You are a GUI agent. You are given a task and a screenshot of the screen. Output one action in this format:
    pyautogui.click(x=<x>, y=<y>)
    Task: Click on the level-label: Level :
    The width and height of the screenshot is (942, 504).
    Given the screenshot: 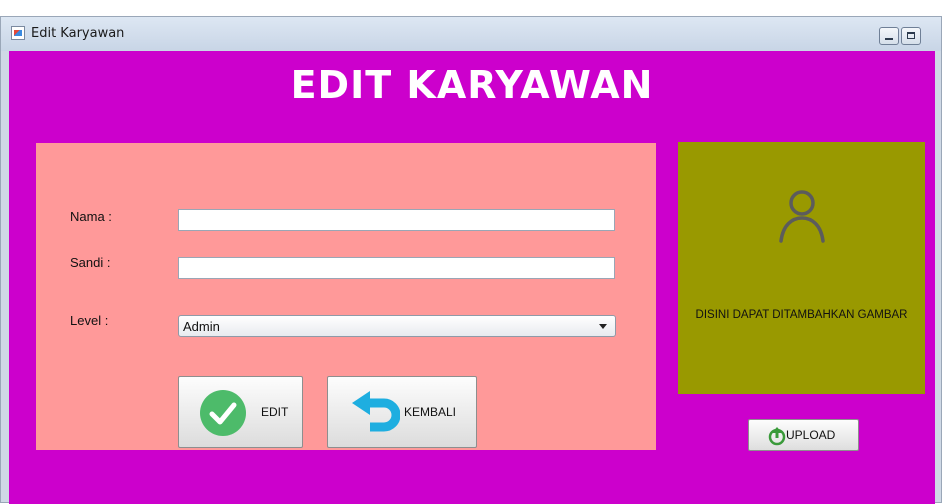 What is the action you would take?
    pyautogui.click(x=89, y=320)
    